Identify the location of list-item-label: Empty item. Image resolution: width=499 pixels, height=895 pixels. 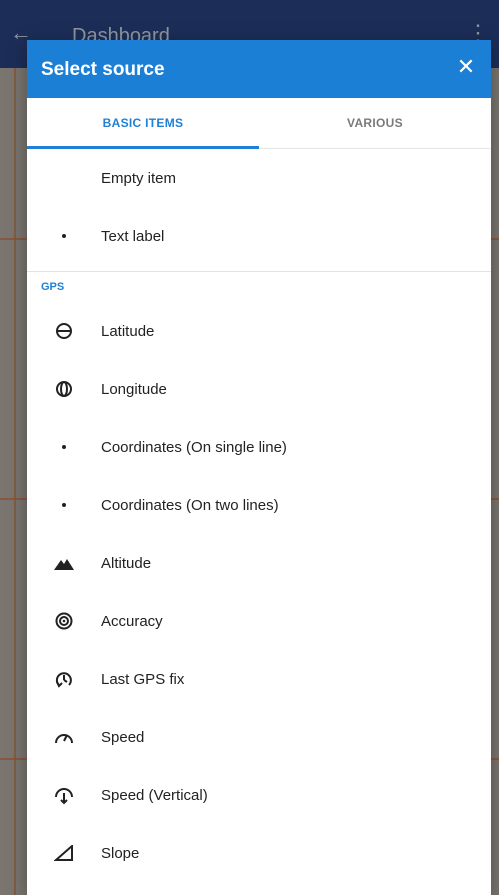
(139, 178).